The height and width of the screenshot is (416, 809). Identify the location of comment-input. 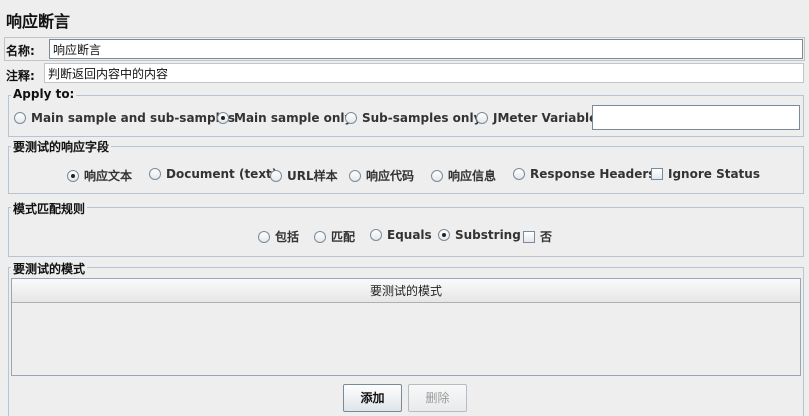
(424, 73).